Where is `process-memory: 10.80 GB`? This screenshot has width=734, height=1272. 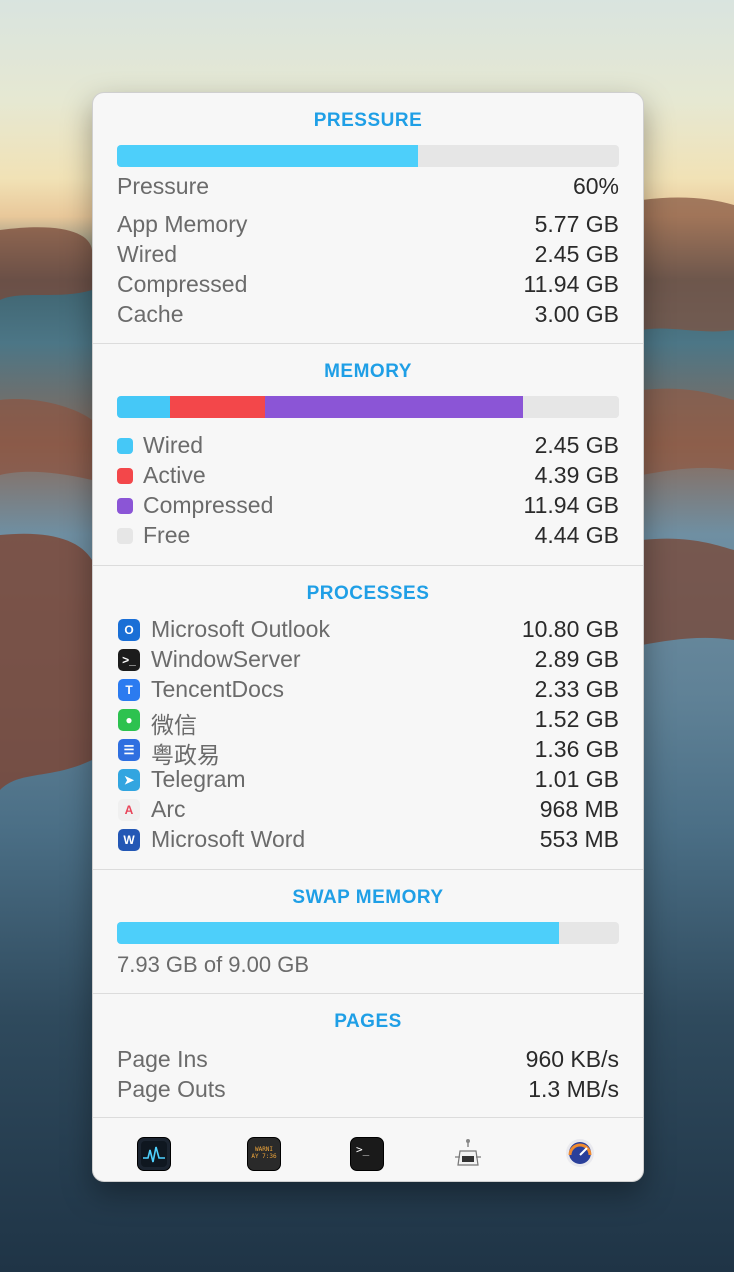
process-memory: 10.80 GB is located at coordinates (570, 629).